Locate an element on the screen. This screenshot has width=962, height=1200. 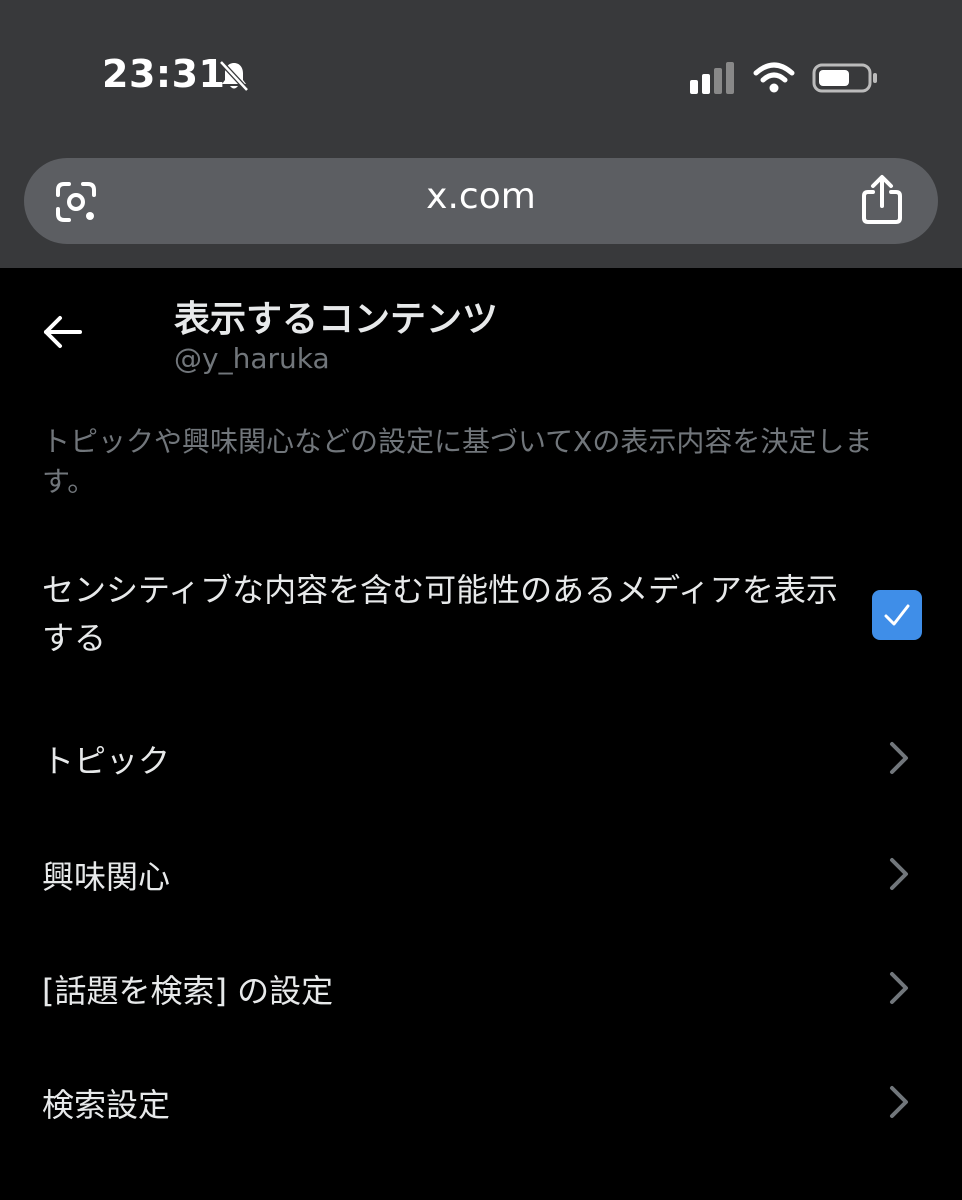
menu-item-label: トピック is located at coordinates (106, 761).